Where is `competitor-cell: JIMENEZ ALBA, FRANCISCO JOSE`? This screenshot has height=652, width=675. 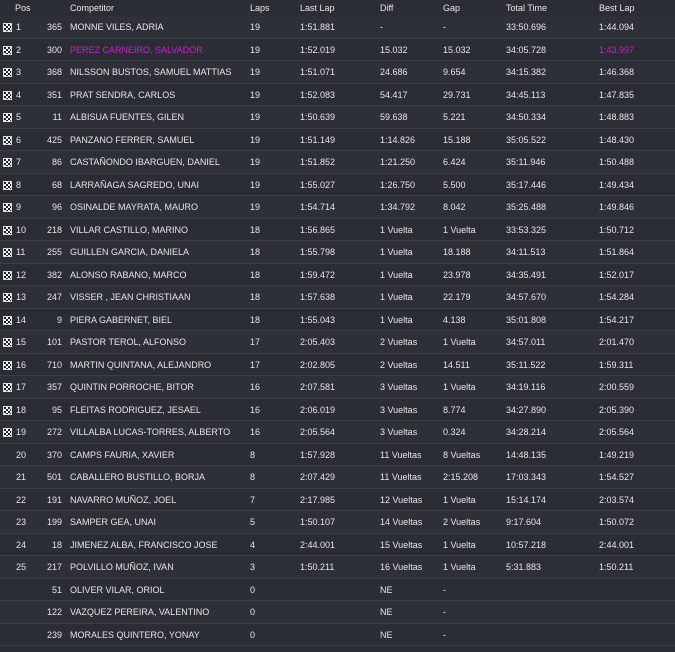 competitor-cell: JIMENEZ ALBA, FRANCISCO JOSE is located at coordinates (144, 545).